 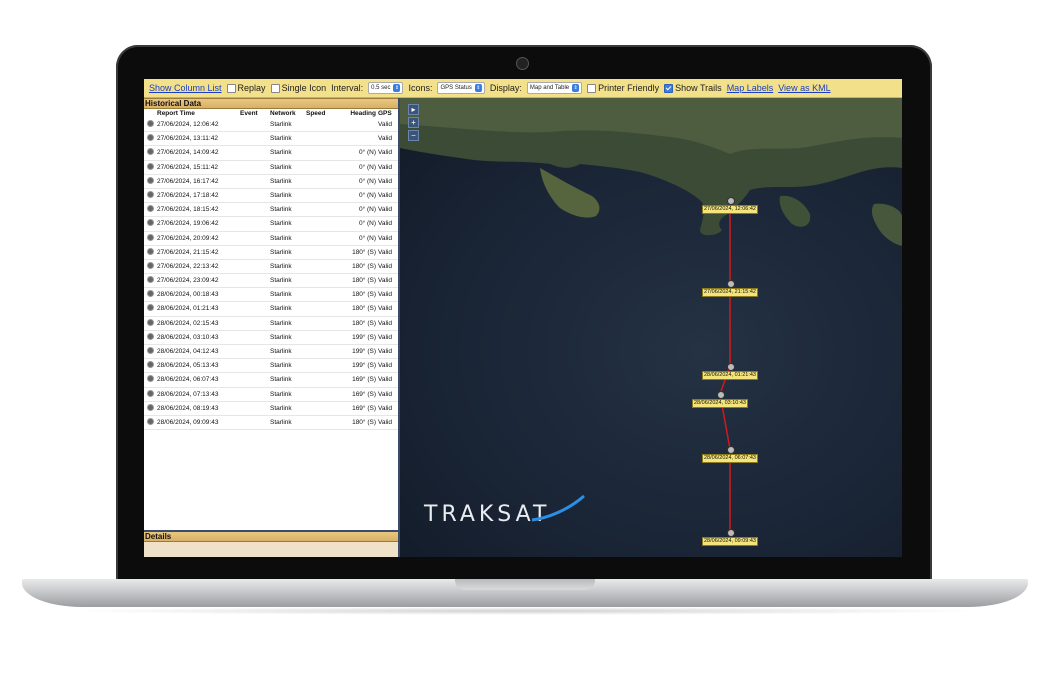 What do you see at coordinates (693, 88) in the screenshot?
I see `show-trails-option: Show Trails` at bounding box center [693, 88].